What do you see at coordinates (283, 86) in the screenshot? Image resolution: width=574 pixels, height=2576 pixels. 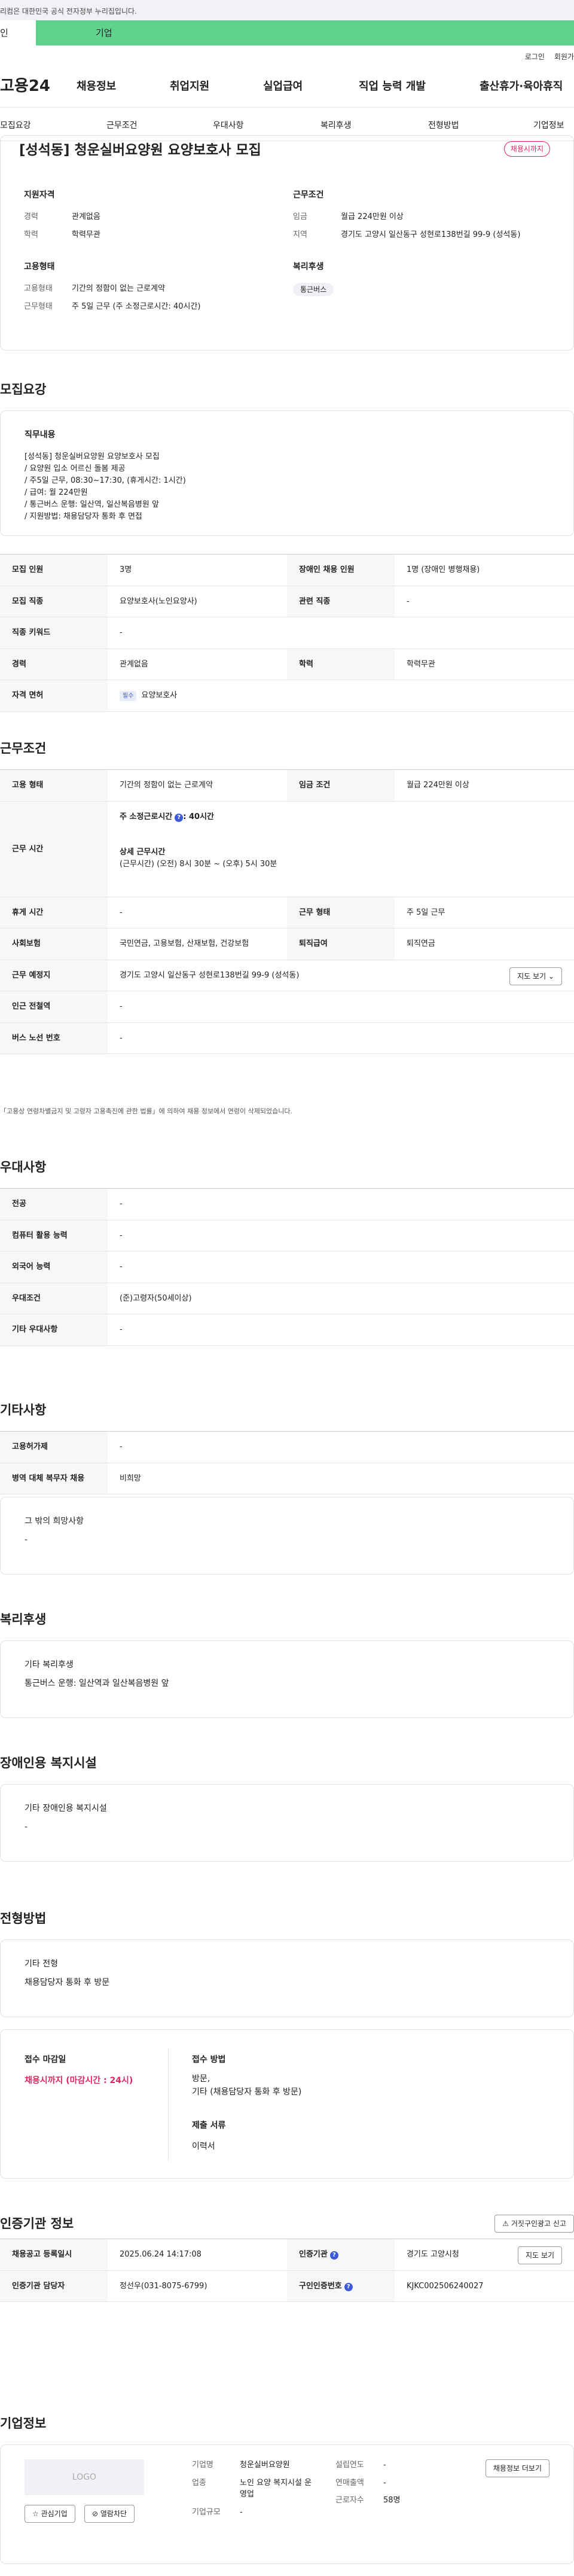 I see `nav-unemployment: 실업급여` at bounding box center [283, 86].